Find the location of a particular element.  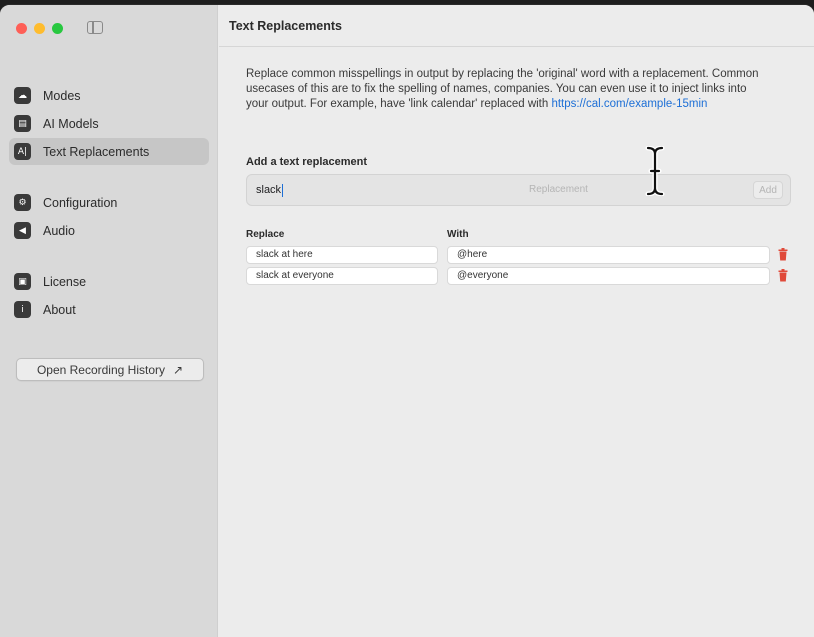

ibeam-cursor-icon is located at coordinates (655, 171).